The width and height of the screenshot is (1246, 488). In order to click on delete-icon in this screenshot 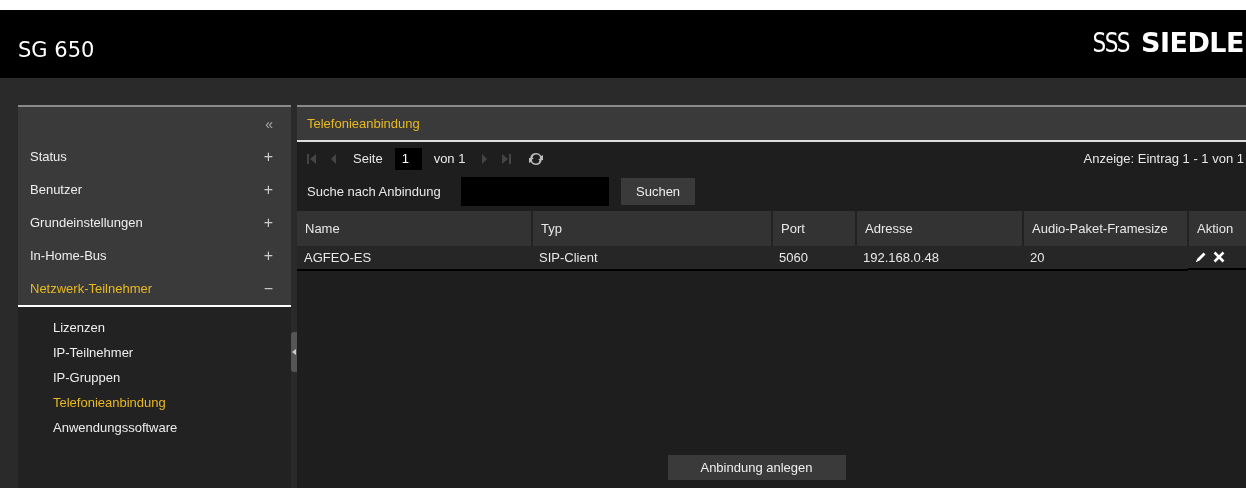, I will do `click(1219, 257)`.